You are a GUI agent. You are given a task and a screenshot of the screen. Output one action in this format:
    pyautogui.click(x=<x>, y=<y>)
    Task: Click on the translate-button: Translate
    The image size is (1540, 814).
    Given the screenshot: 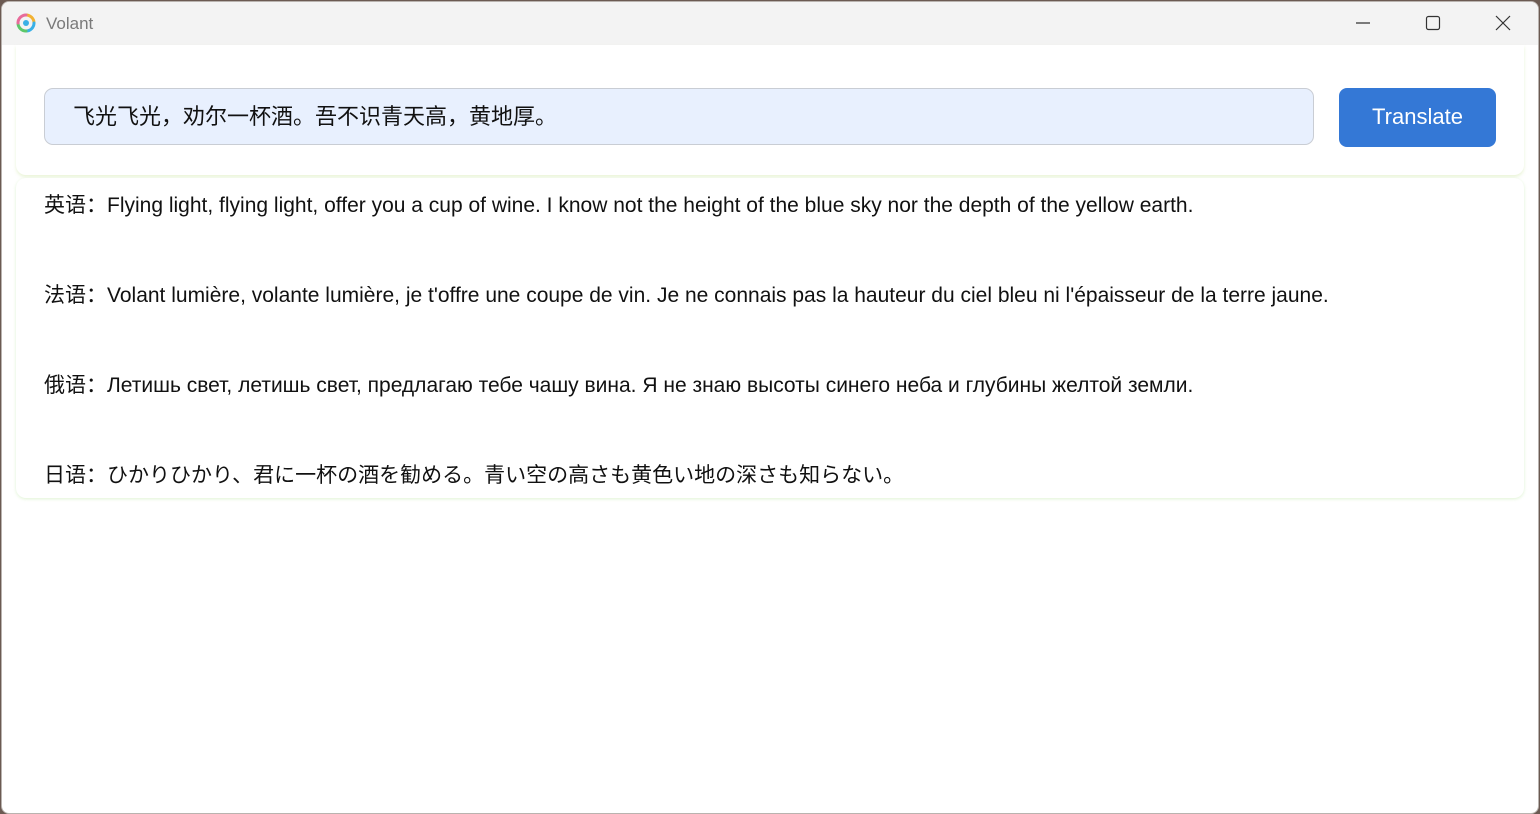 What is the action you would take?
    pyautogui.click(x=1417, y=117)
    